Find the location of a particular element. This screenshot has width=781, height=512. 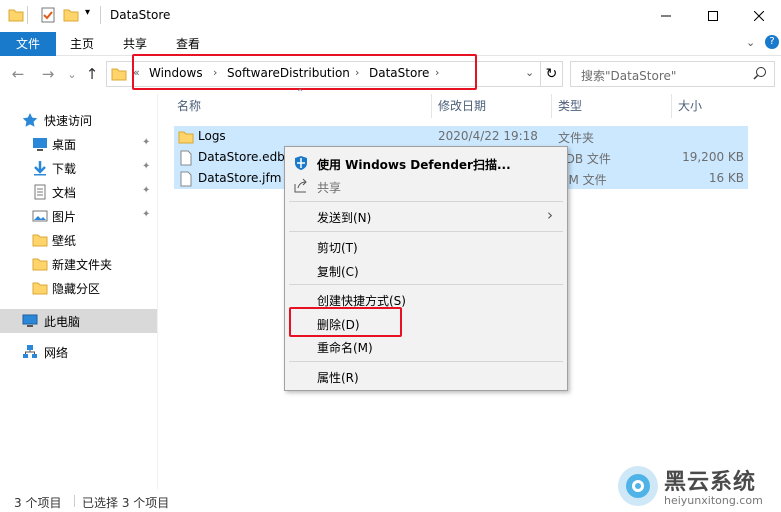

menu-item-cut: 剪切(T) is located at coordinates (337, 247).